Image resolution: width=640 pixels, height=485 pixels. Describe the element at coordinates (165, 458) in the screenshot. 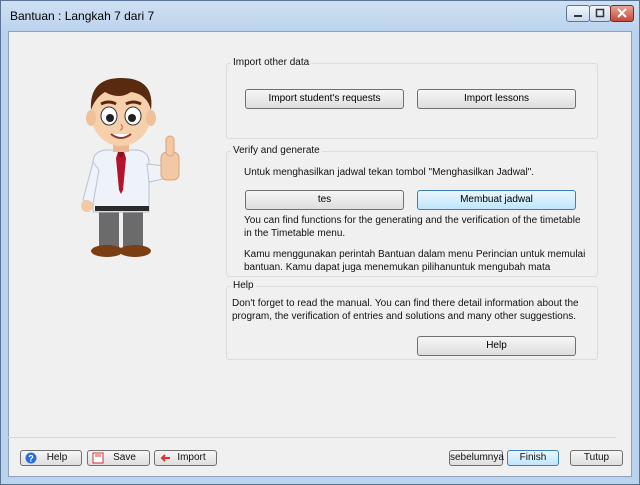

I see `import-arrow-icon` at that location.